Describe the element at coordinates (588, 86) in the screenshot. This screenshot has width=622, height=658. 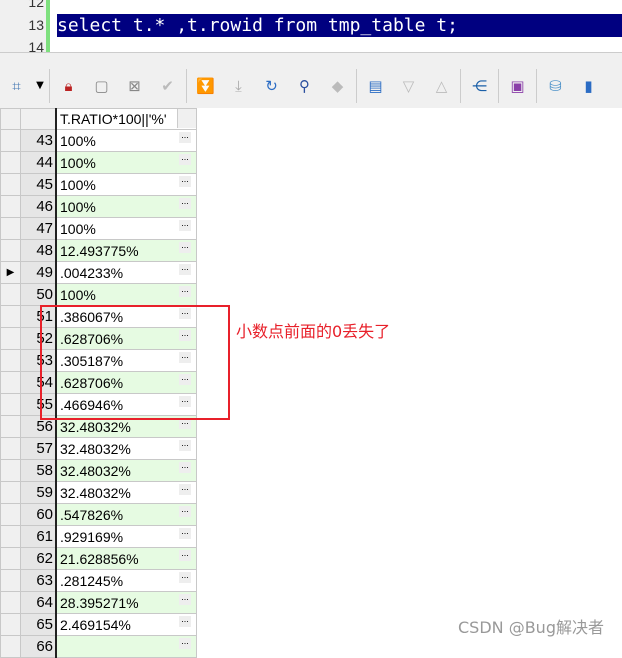
I see `chart-icon: ▮` at that location.